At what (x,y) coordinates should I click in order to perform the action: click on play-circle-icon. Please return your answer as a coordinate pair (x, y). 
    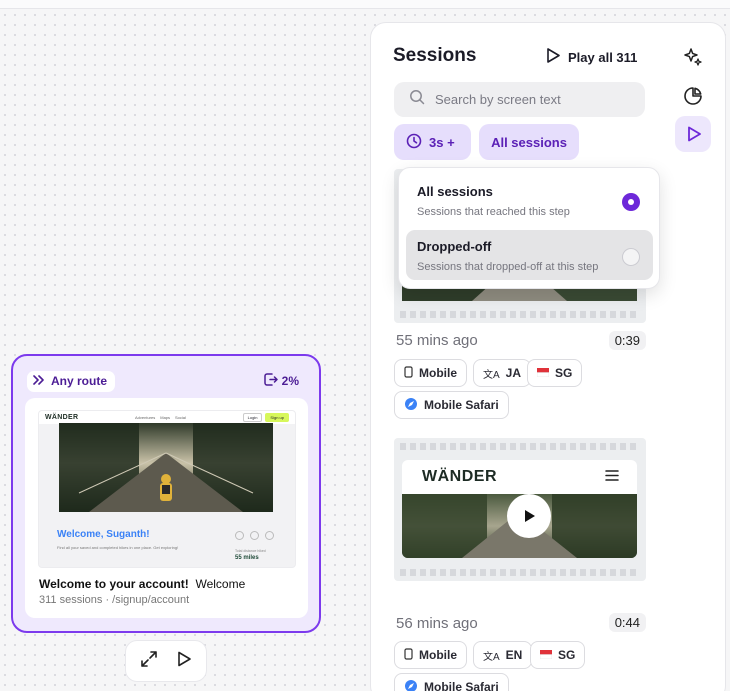
    Looking at the image, I should click on (693, 134).